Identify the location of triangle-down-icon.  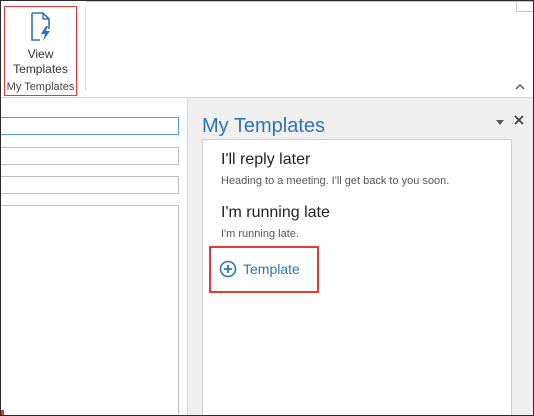
(500, 122).